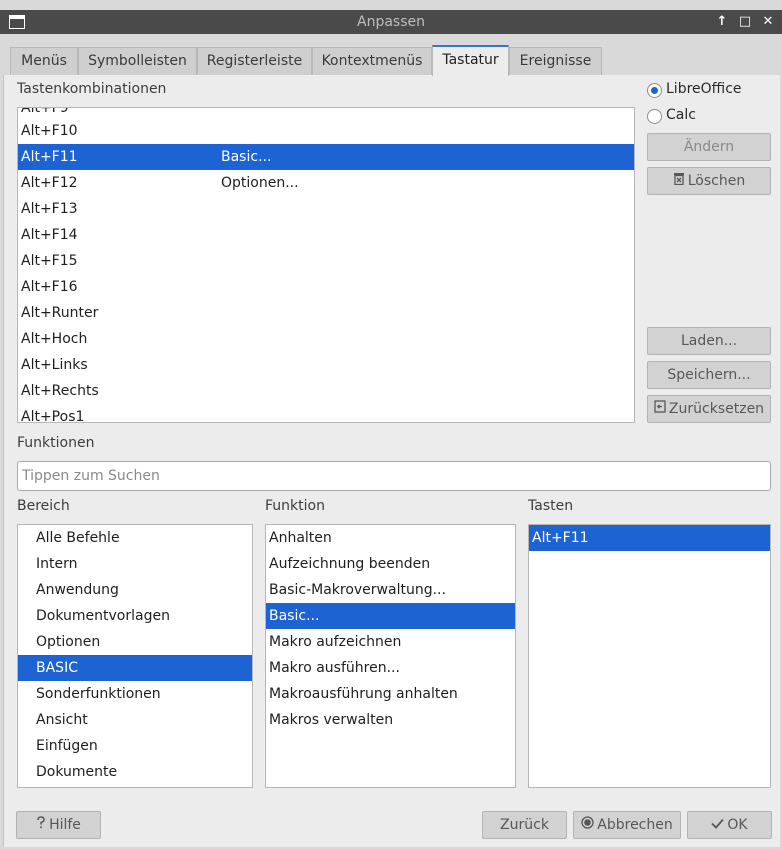 This screenshot has width=782, height=849. Describe the element at coordinates (43, 506) in the screenshot. I see `category-label: Bereich` at that location.